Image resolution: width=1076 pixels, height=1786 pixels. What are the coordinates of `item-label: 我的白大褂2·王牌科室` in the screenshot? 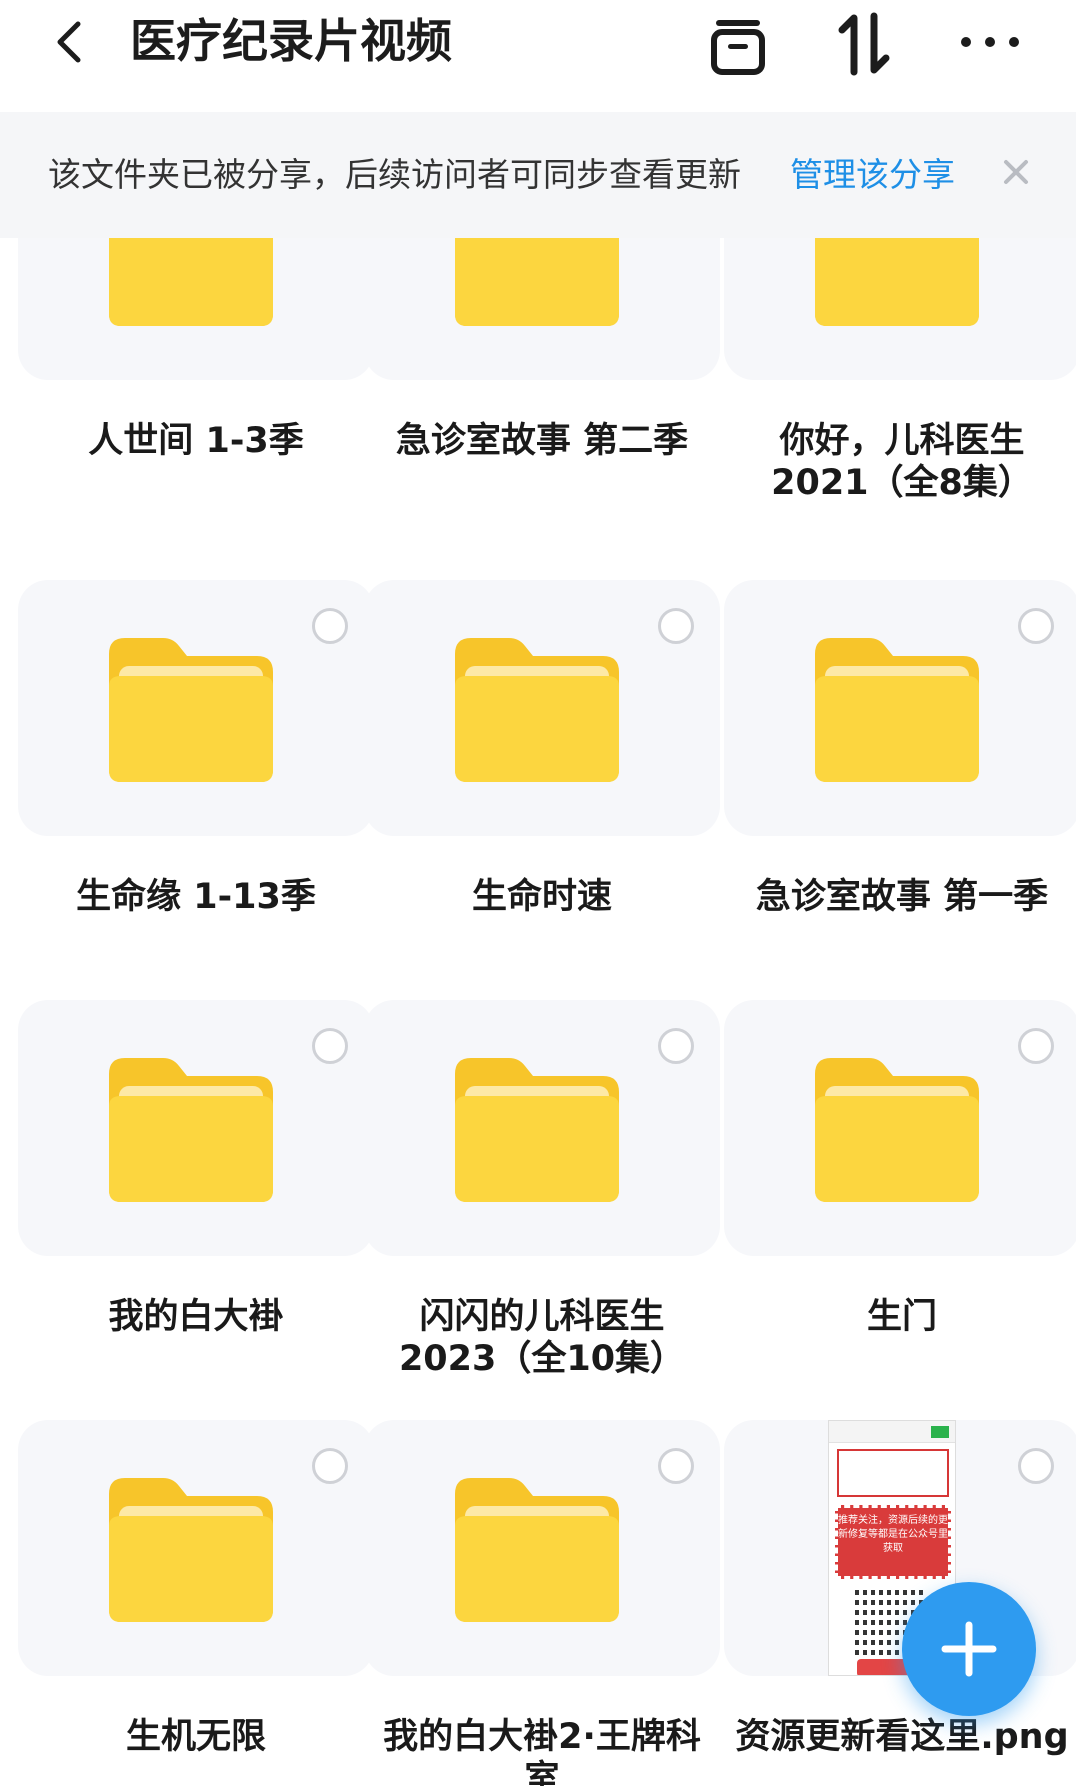 It's located at (542, 1751).